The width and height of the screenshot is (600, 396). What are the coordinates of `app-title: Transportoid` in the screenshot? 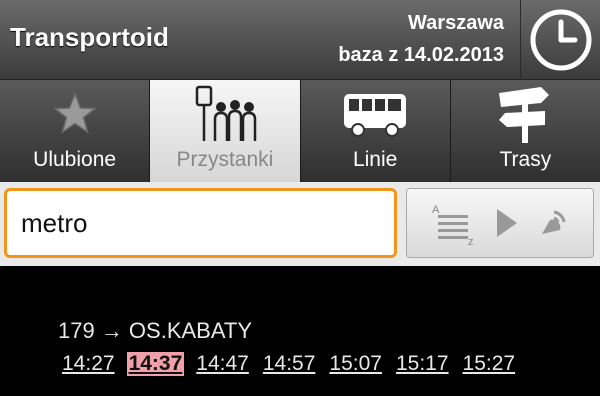 It's located at (89, 37).